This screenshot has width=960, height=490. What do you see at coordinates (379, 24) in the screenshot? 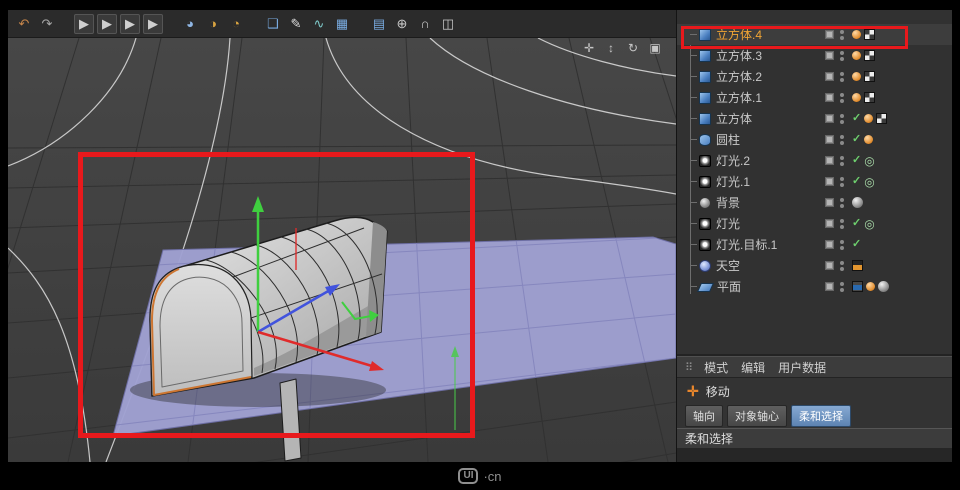
I see `grid-table-button: ▤` at bounding box center [379, 24].